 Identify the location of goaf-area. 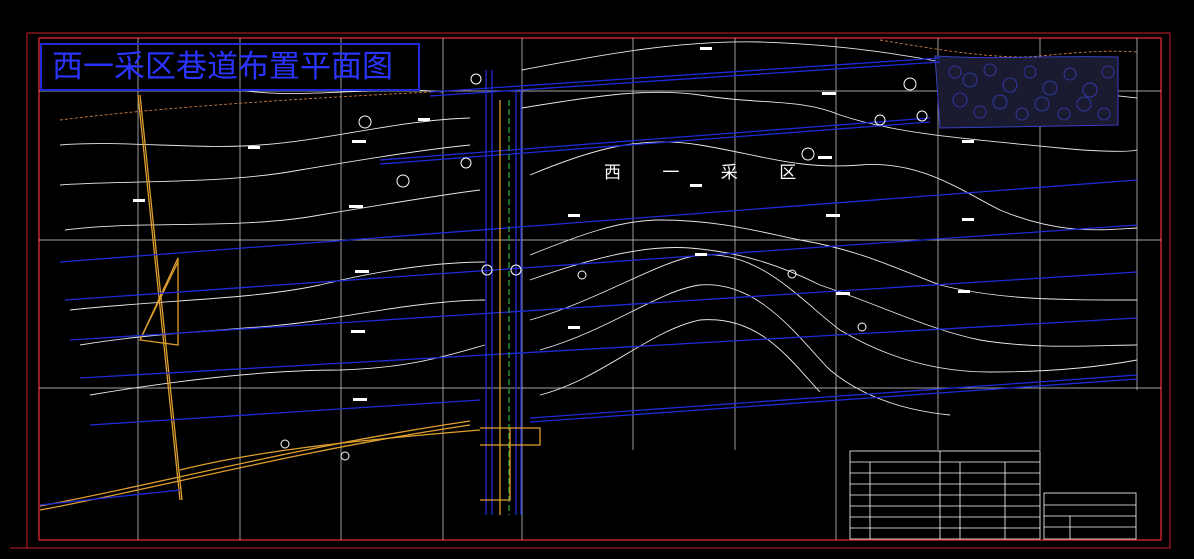
(1026, 92).